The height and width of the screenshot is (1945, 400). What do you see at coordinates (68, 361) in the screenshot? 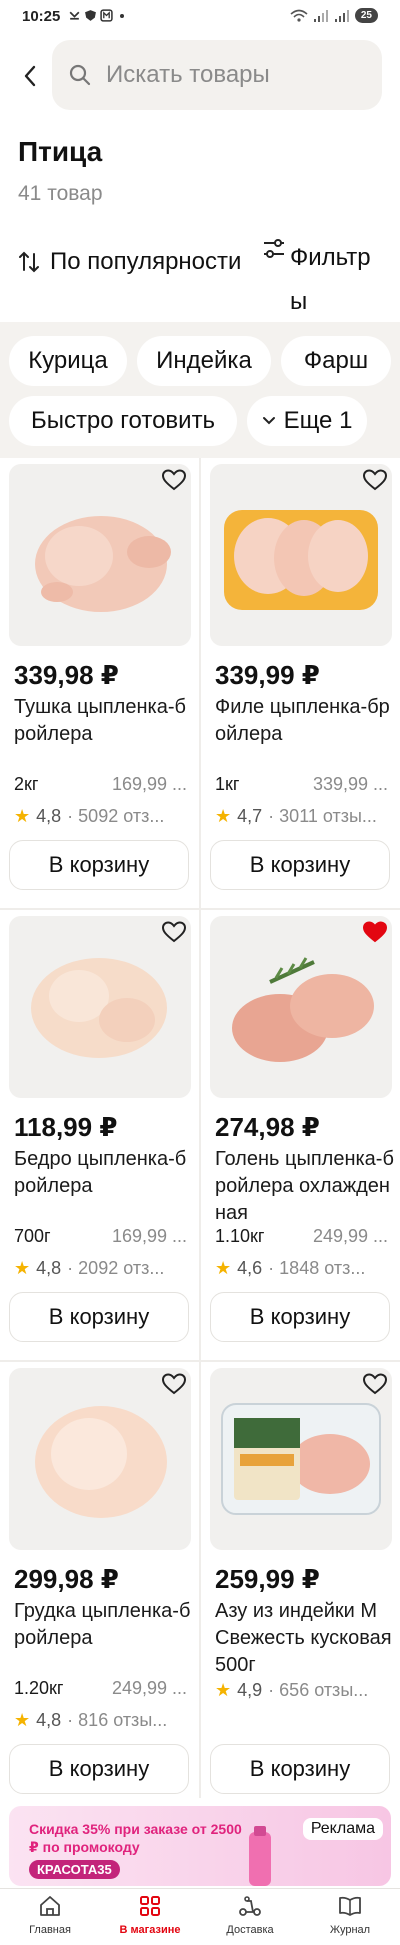
I see `chip-chicken: Курица` at bounding box center [68, 361].